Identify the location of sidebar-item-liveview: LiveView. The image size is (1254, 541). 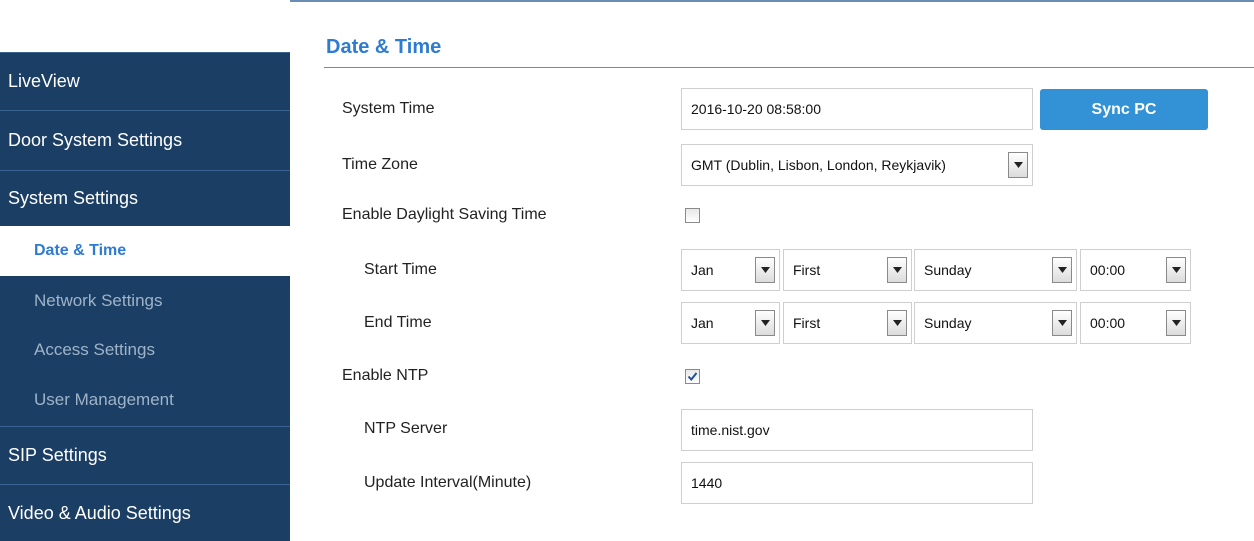
(145, 81).